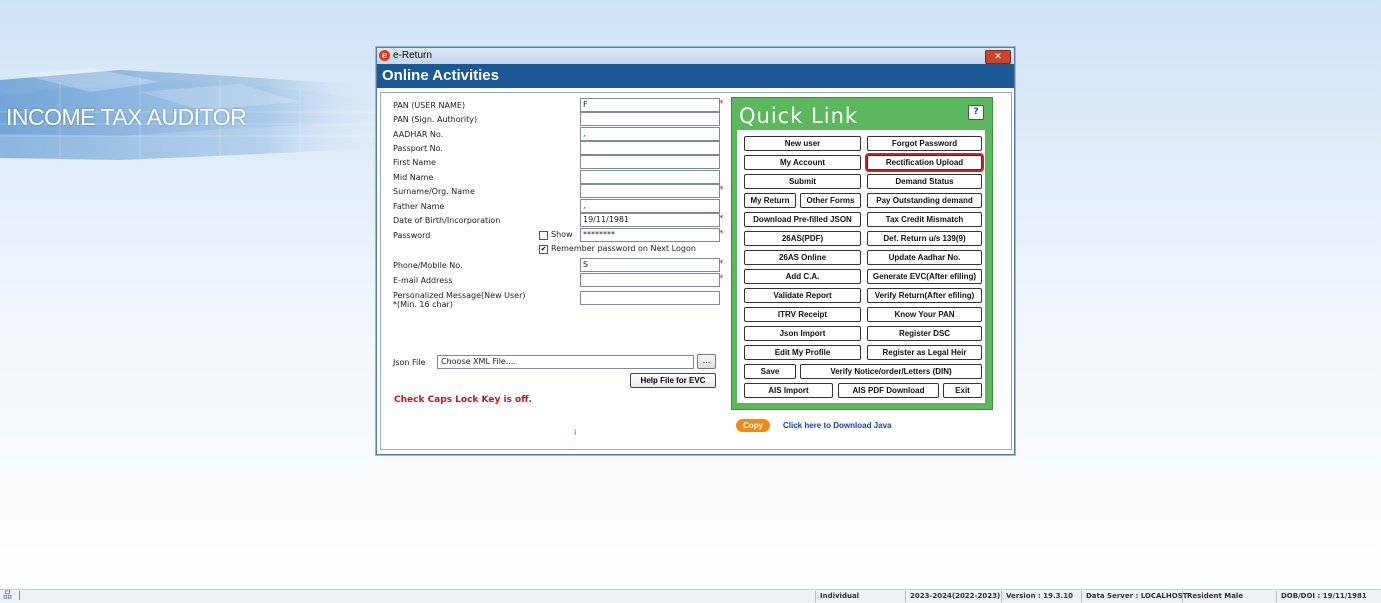  I want to click on demand-status-button: Demand Status, so click(924, 181).